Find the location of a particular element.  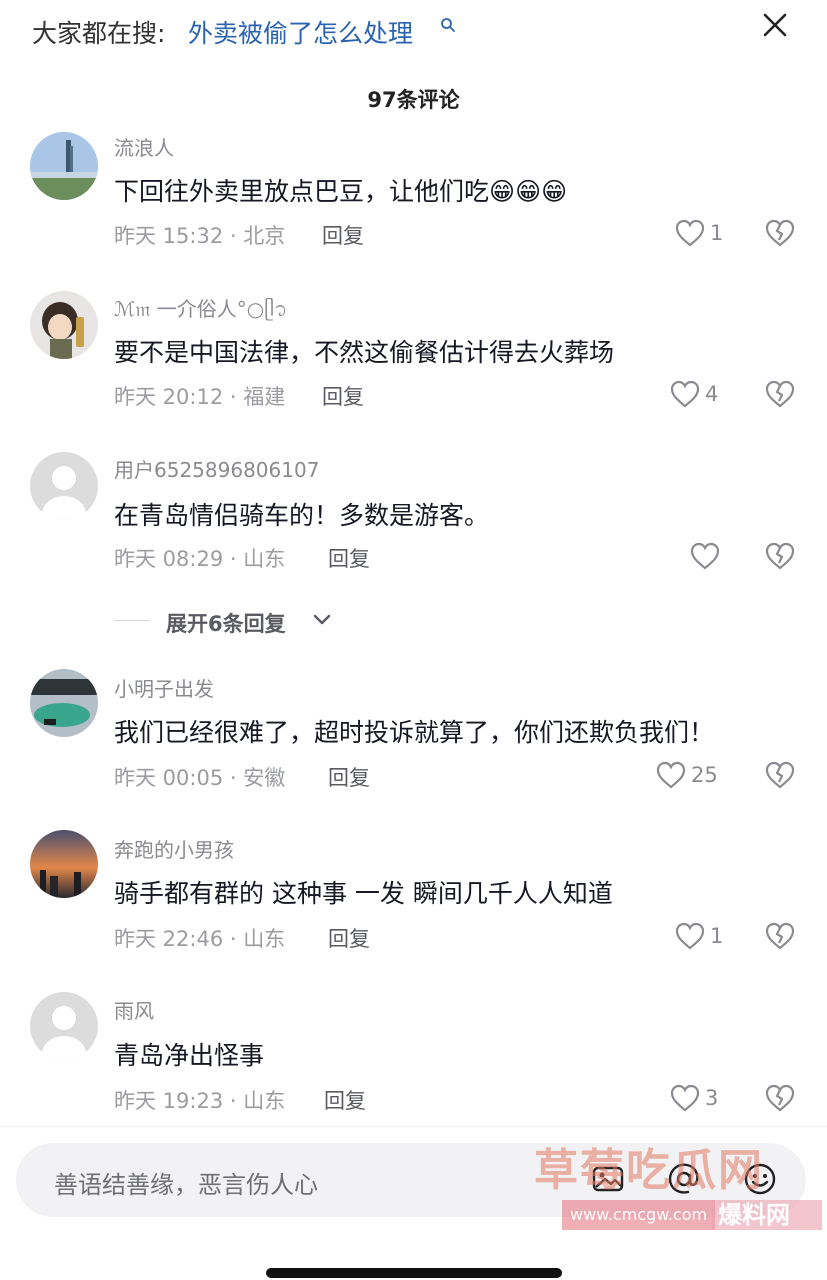

like-button: 3 is located at coordinates (693, 1098).